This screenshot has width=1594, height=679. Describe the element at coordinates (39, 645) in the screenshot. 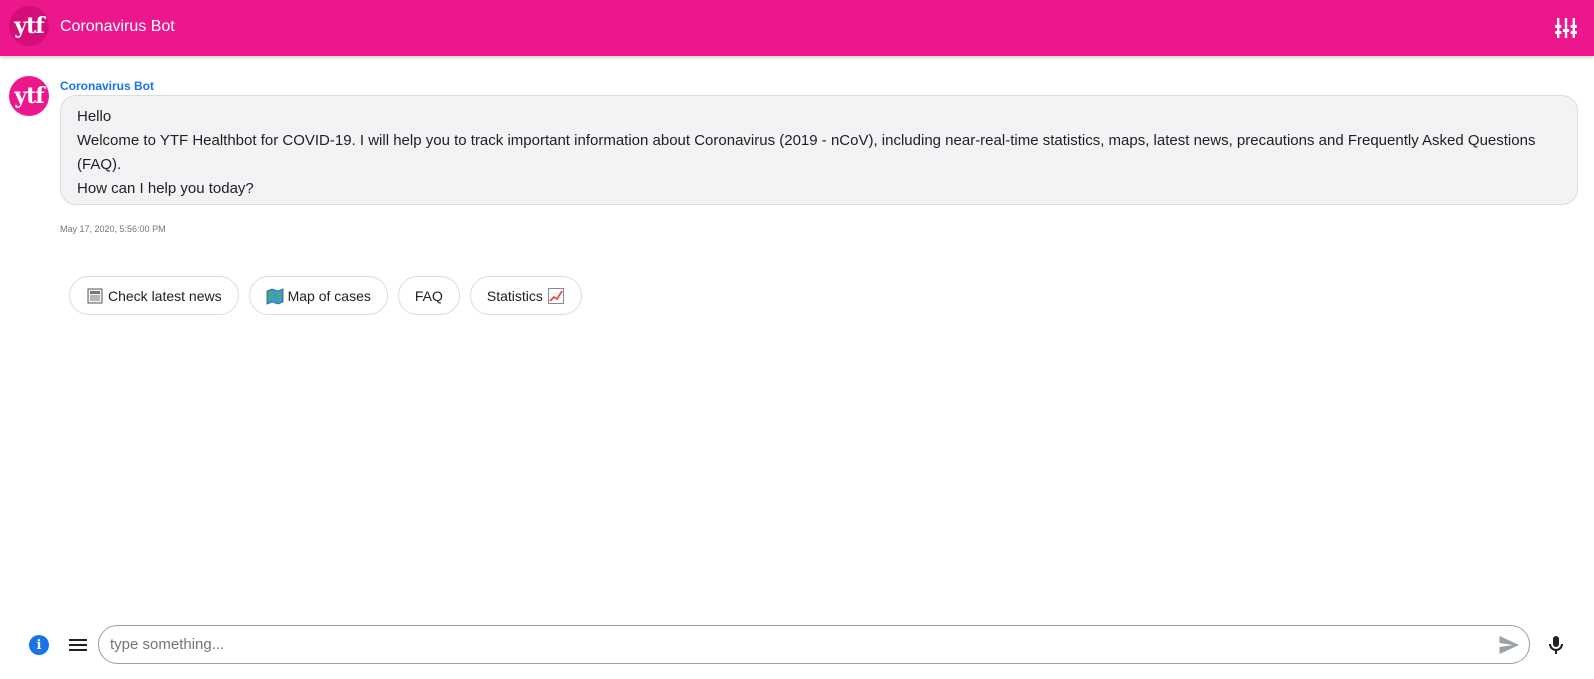

I see `info-icon: i` at that location.